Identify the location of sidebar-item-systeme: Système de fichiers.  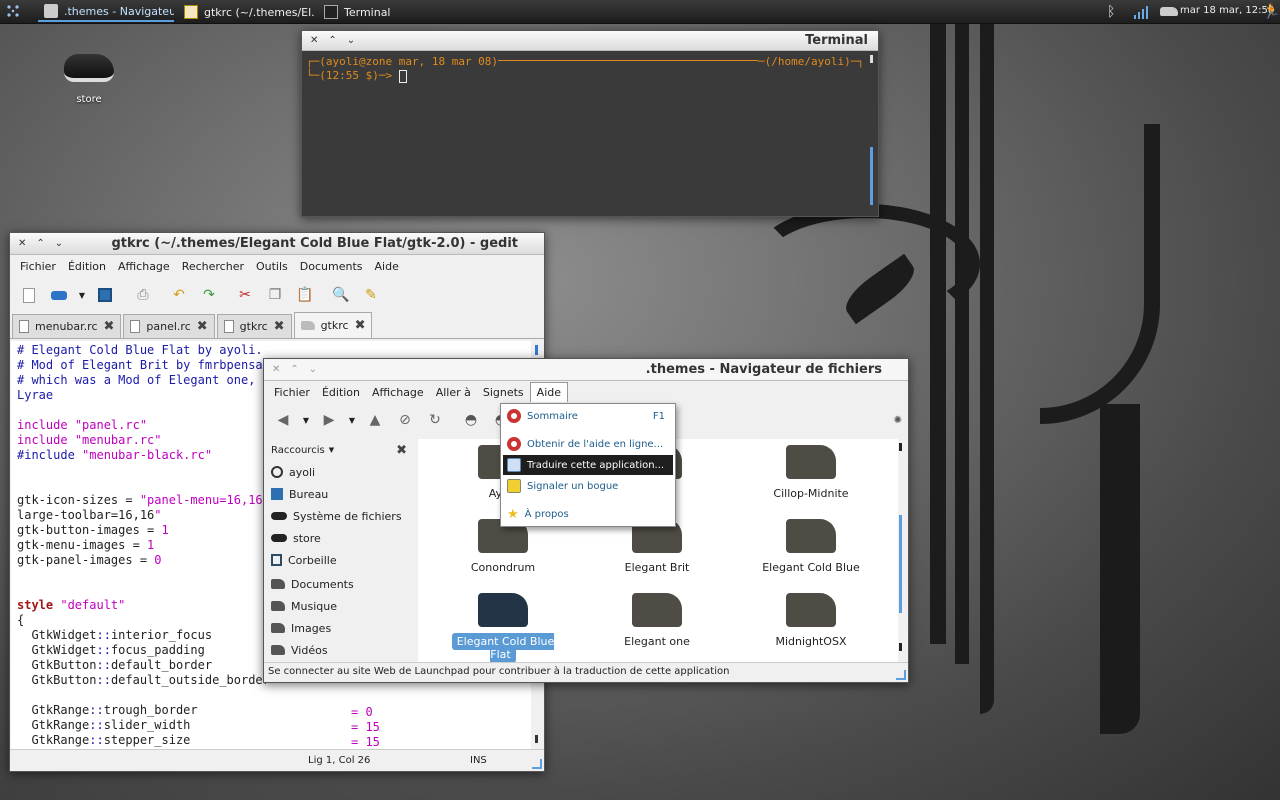
(340, 516).